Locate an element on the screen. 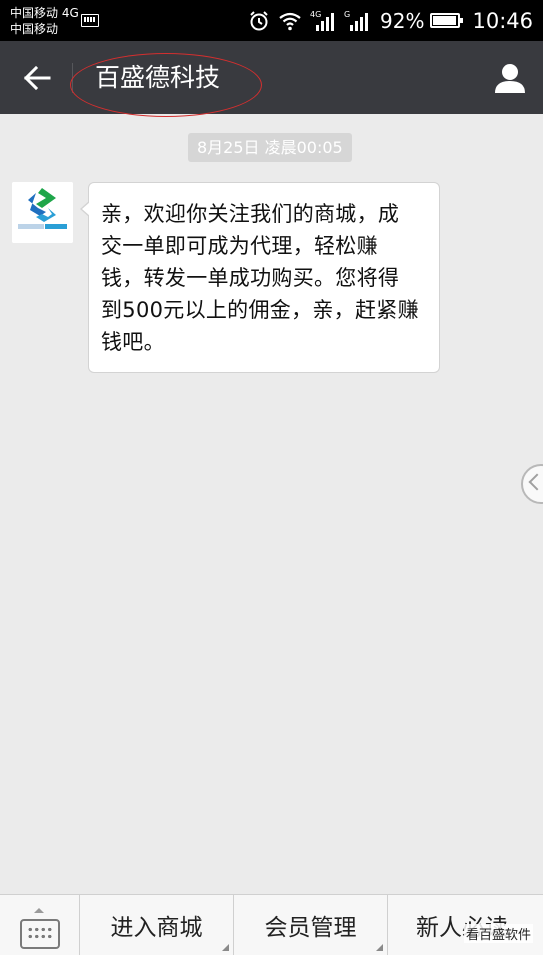 The height and width of the screenshot is (955, 543). page-title: 百盛德科技 is located at coordinates (158, 77).